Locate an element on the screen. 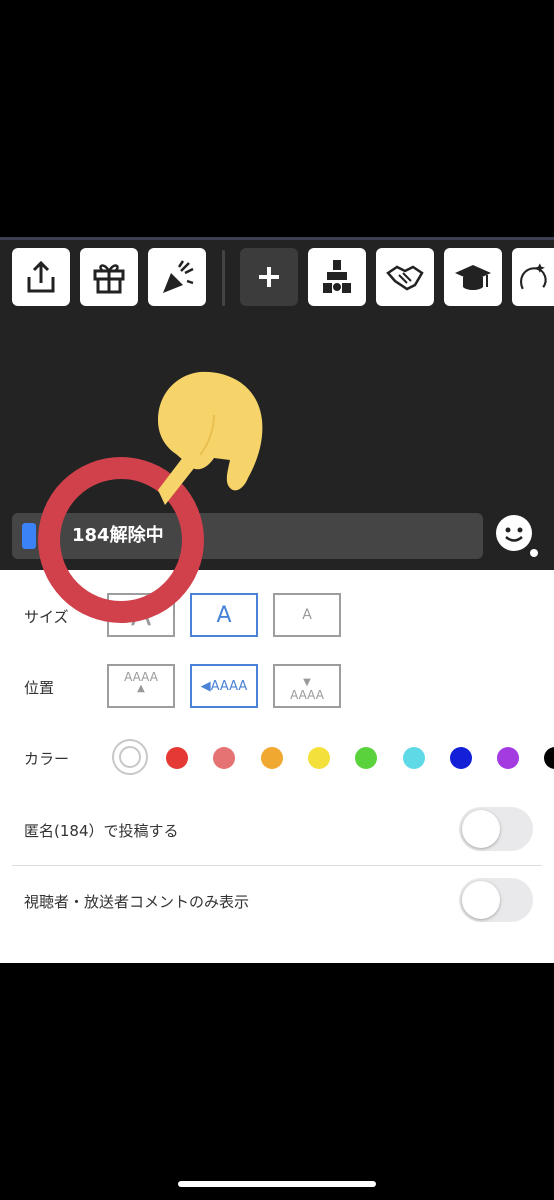 This screenshot has width=554, height=1200. home-indicator is located at coordinates (277, 1184).